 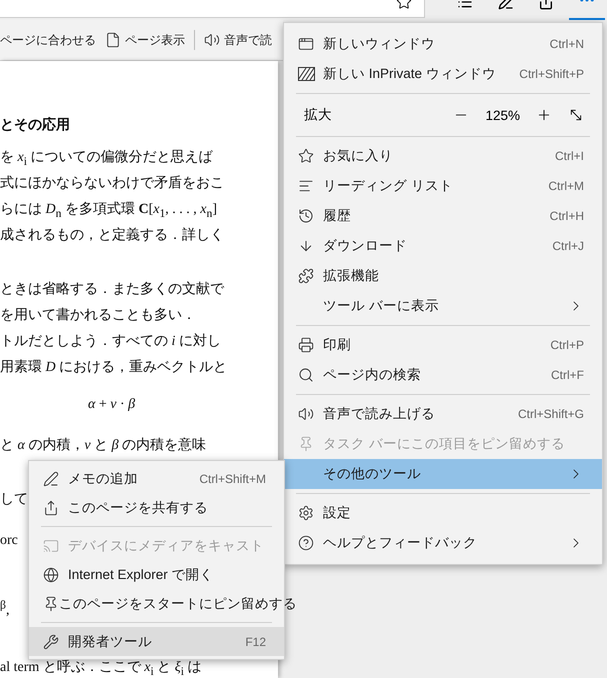 I want to click on shortcut-label: Ctrl+M, so click(x=566, y=186).